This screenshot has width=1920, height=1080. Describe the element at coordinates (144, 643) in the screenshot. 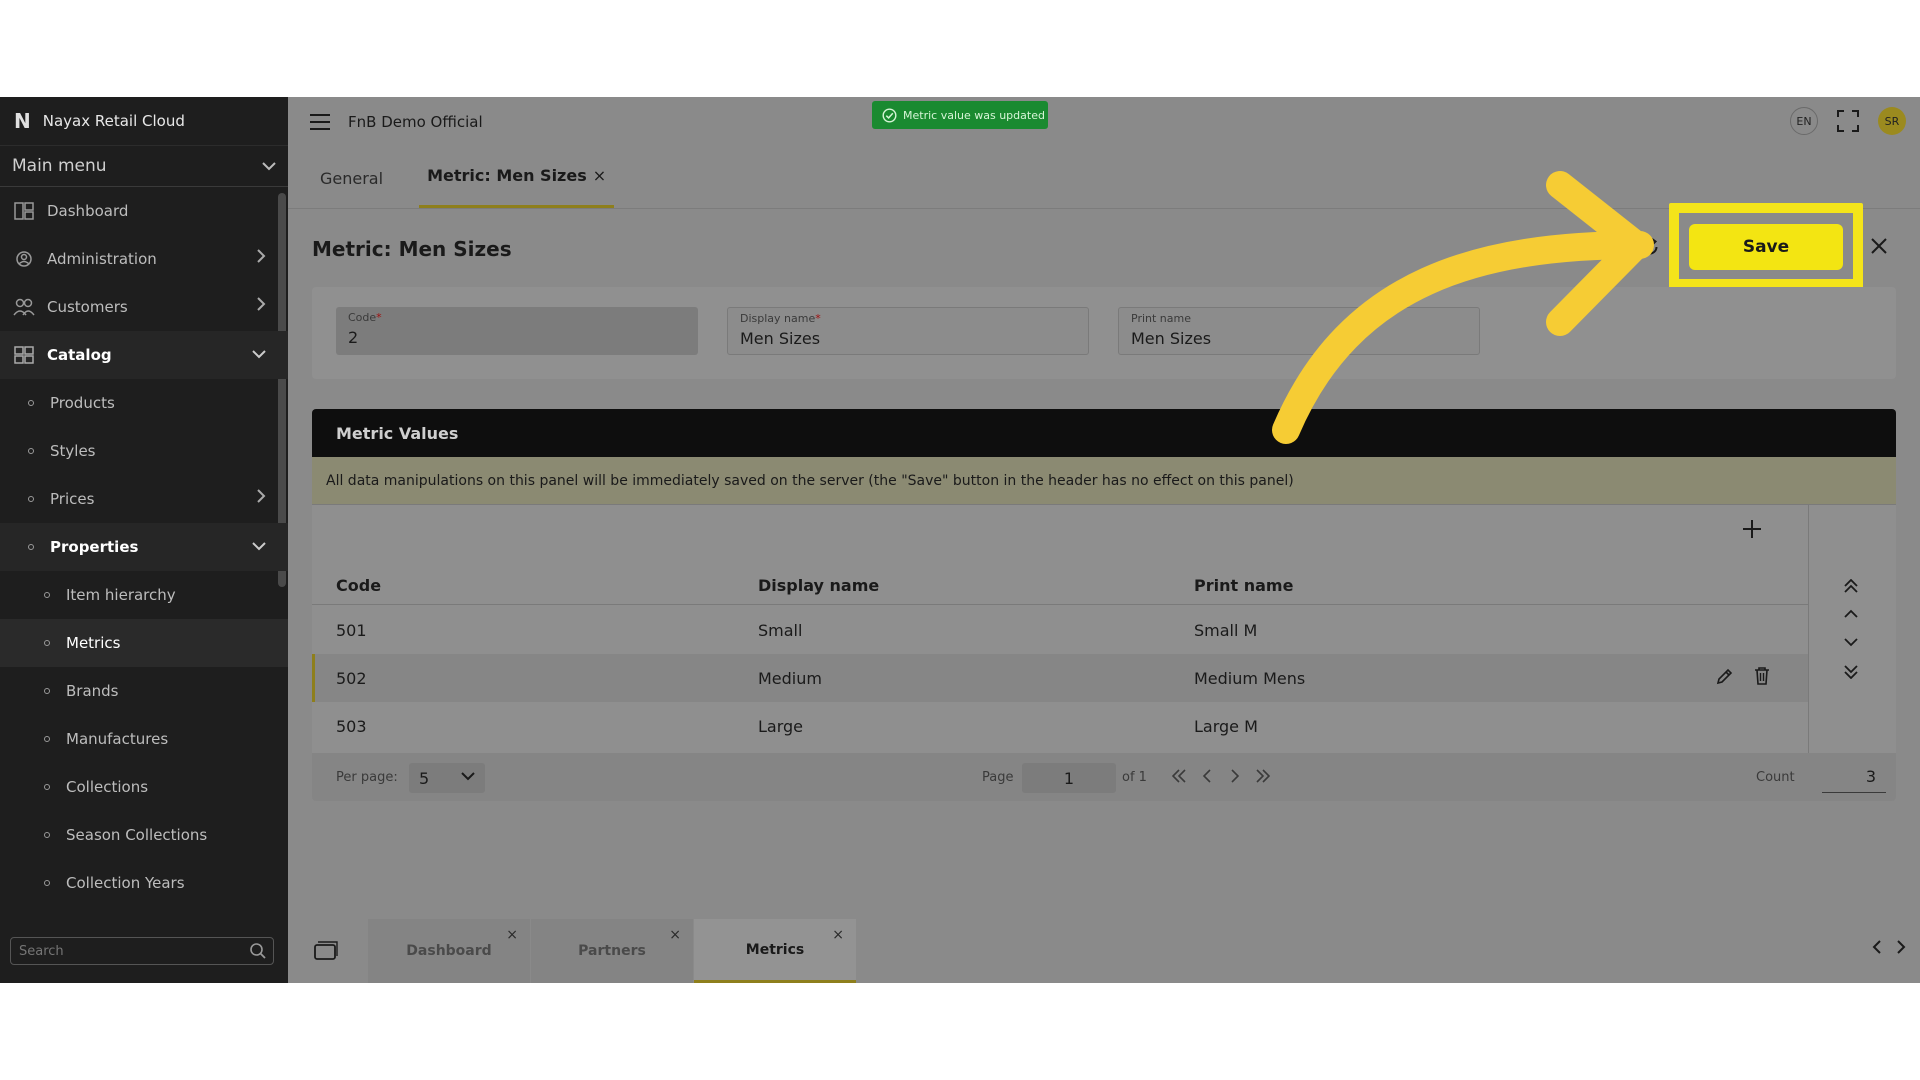

I see `sidebar-item-metrics: Metrics` at that location.